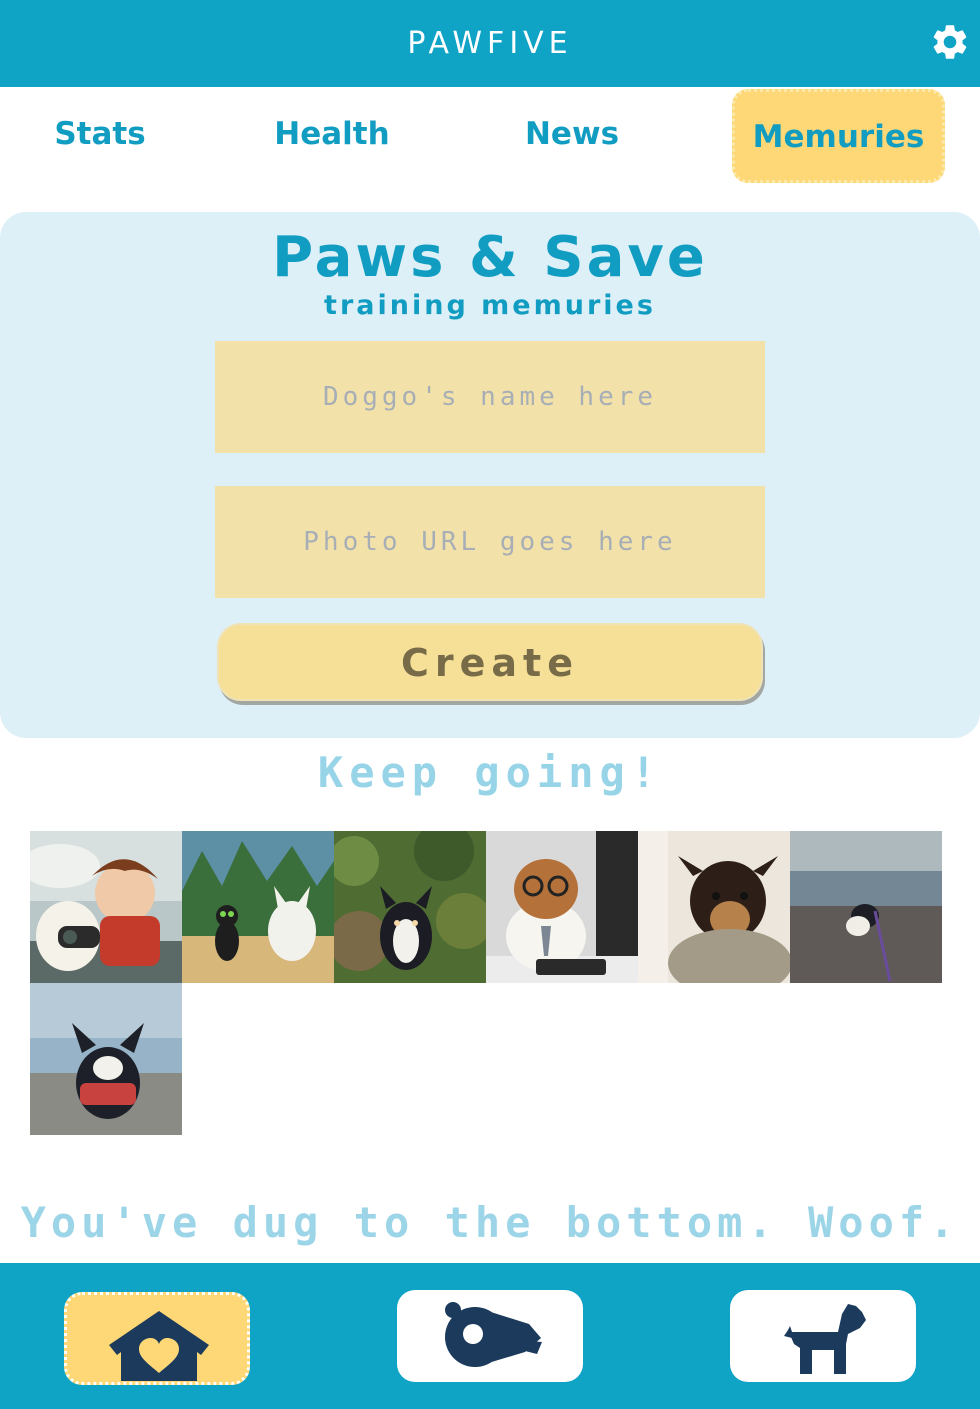  Describe the element at coordinates (825, 1339) in the screenshot. I see `dog-icon` at that location.